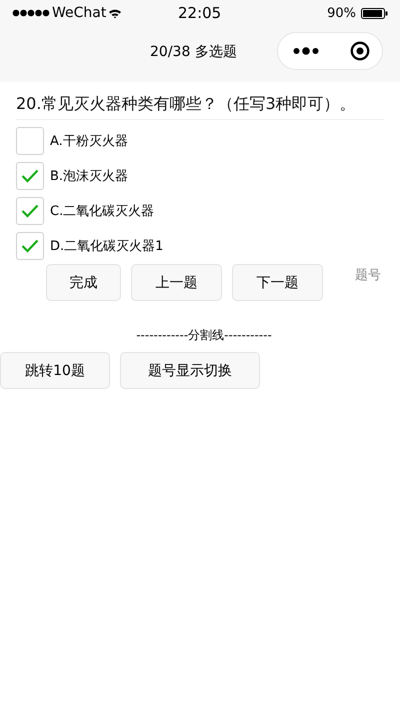  Describe the element at coordinates (190, 370) in the screenshot. I see `action-button: 题号显示切换` at that location.